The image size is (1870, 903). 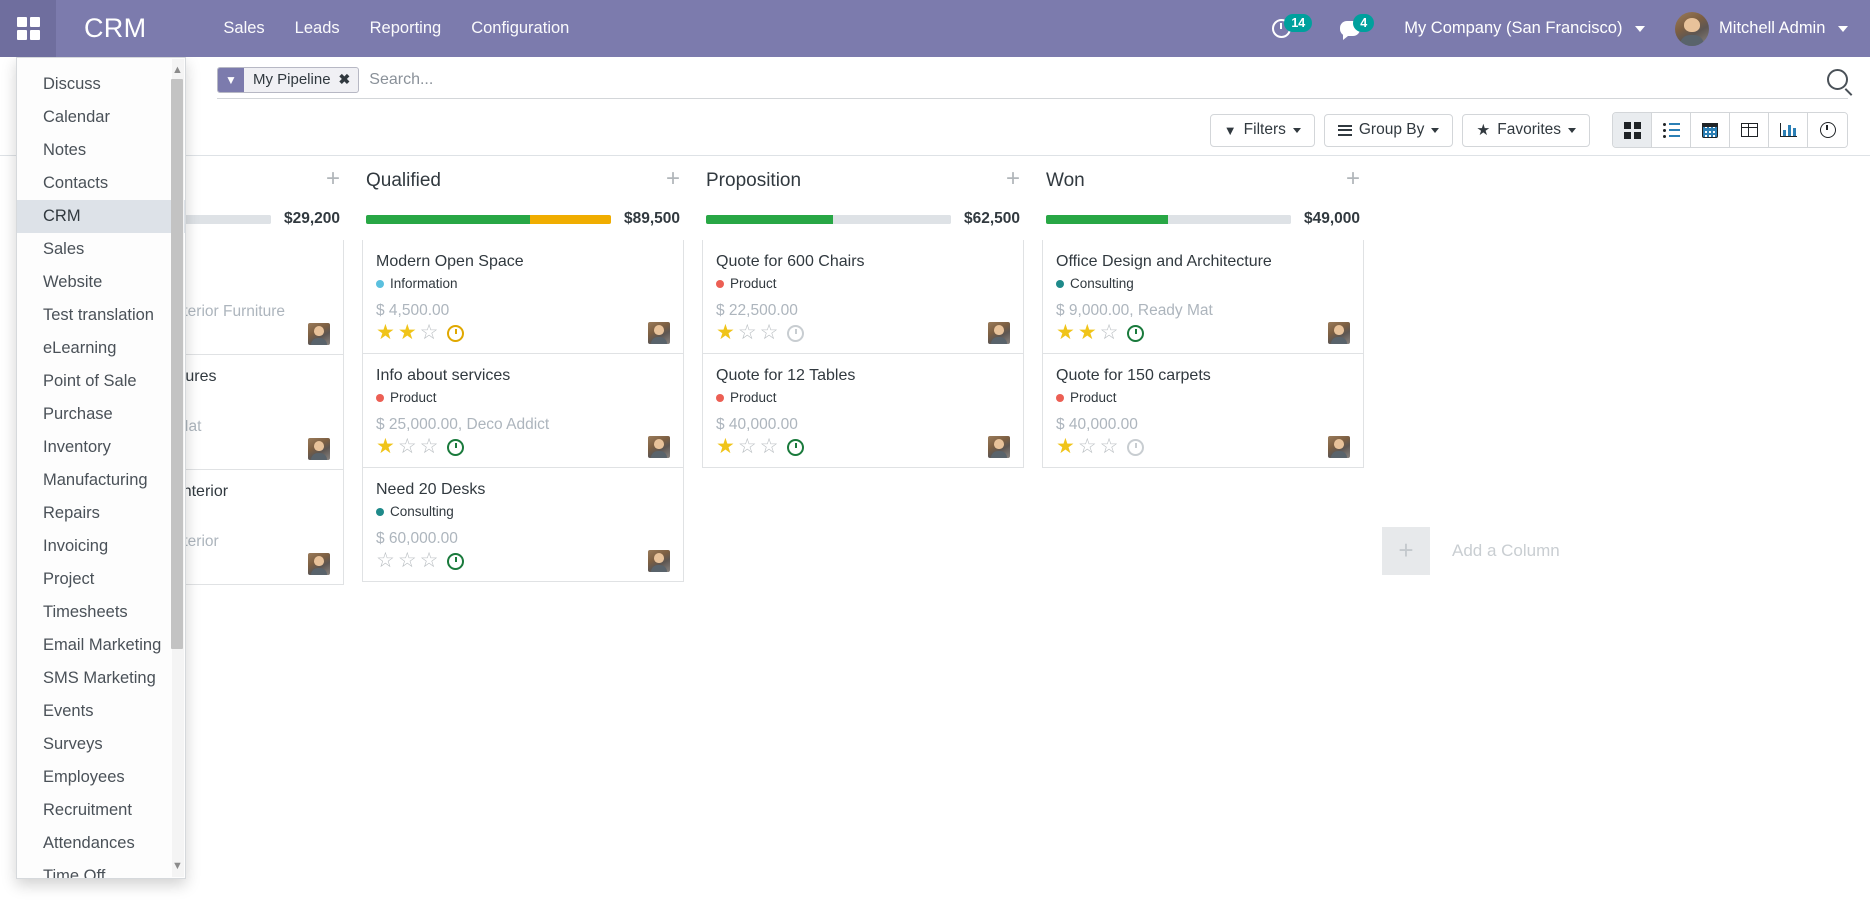 I want to click on apps-menu-item-attendances: Attendances, so click(x=101, y=843).